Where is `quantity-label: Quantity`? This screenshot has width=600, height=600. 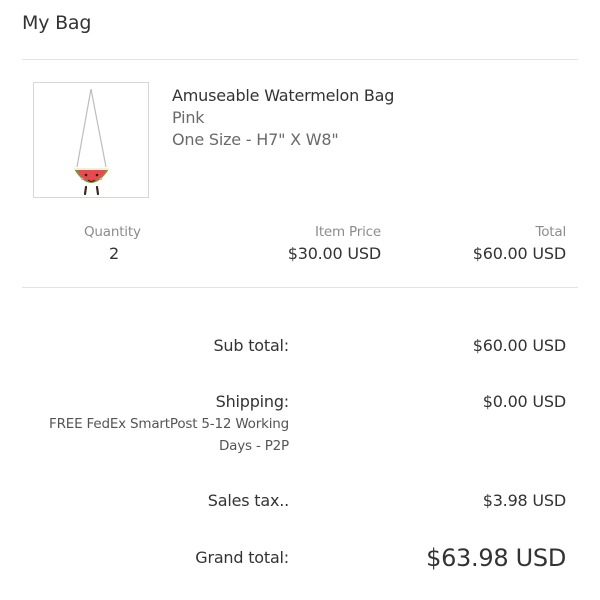 quantity-label: Quantity is located at coordinates (112, 232).